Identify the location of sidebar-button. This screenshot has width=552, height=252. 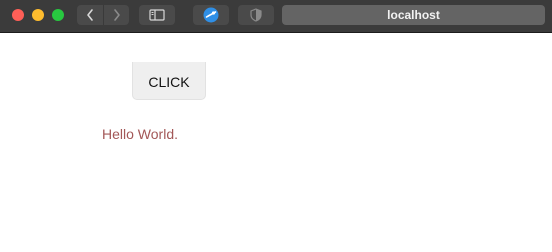
(157, 15).